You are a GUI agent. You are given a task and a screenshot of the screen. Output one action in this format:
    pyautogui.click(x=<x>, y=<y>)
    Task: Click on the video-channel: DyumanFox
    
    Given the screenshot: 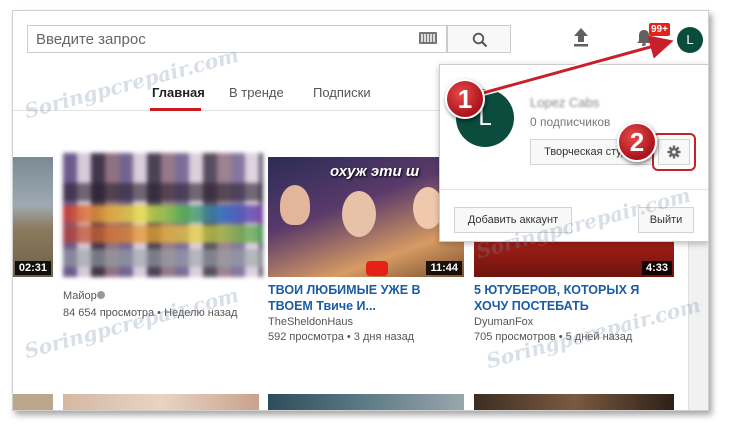 What is the action you would take?
    pyautogui.click(x=503, y=322)
    